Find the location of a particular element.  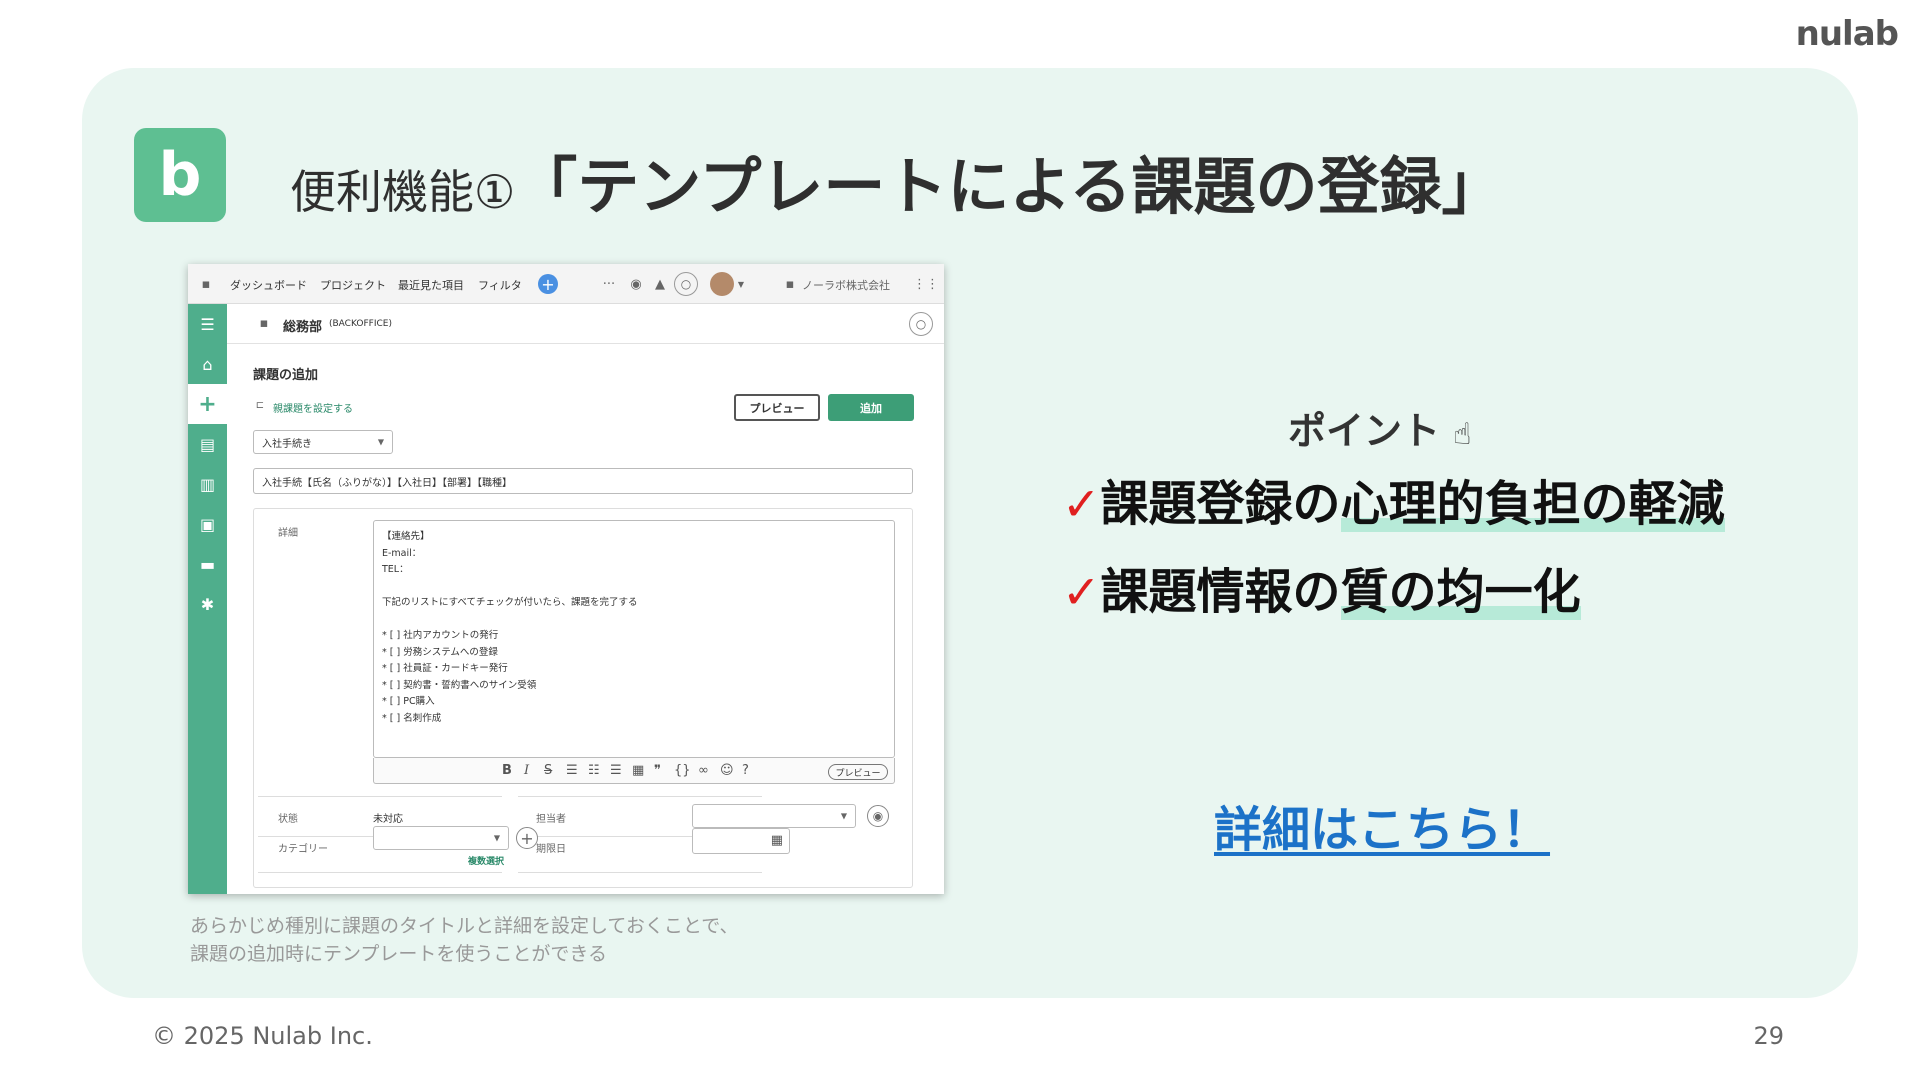

menu-icon: ☰ is located at coordinates (207, 324).